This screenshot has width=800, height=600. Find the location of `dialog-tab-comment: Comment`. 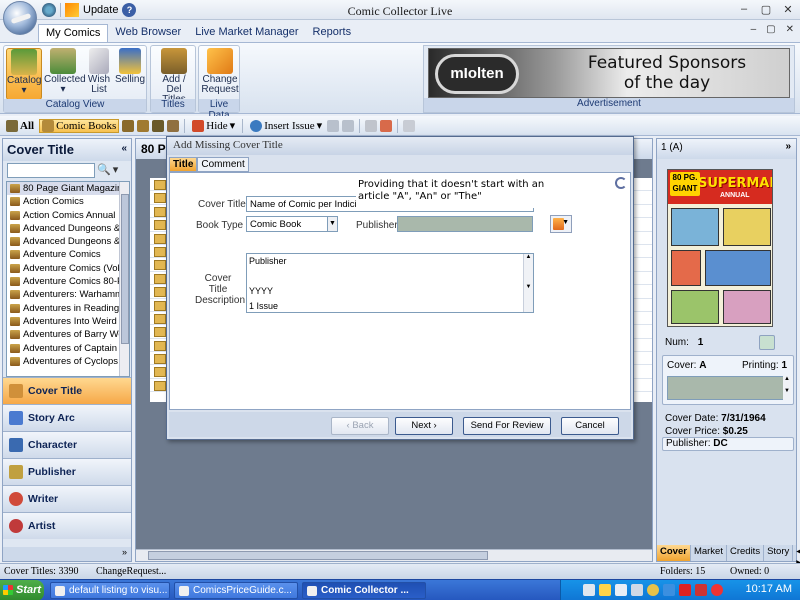

dialog-tab-comment: Comment is located at coordinates (223, 164).